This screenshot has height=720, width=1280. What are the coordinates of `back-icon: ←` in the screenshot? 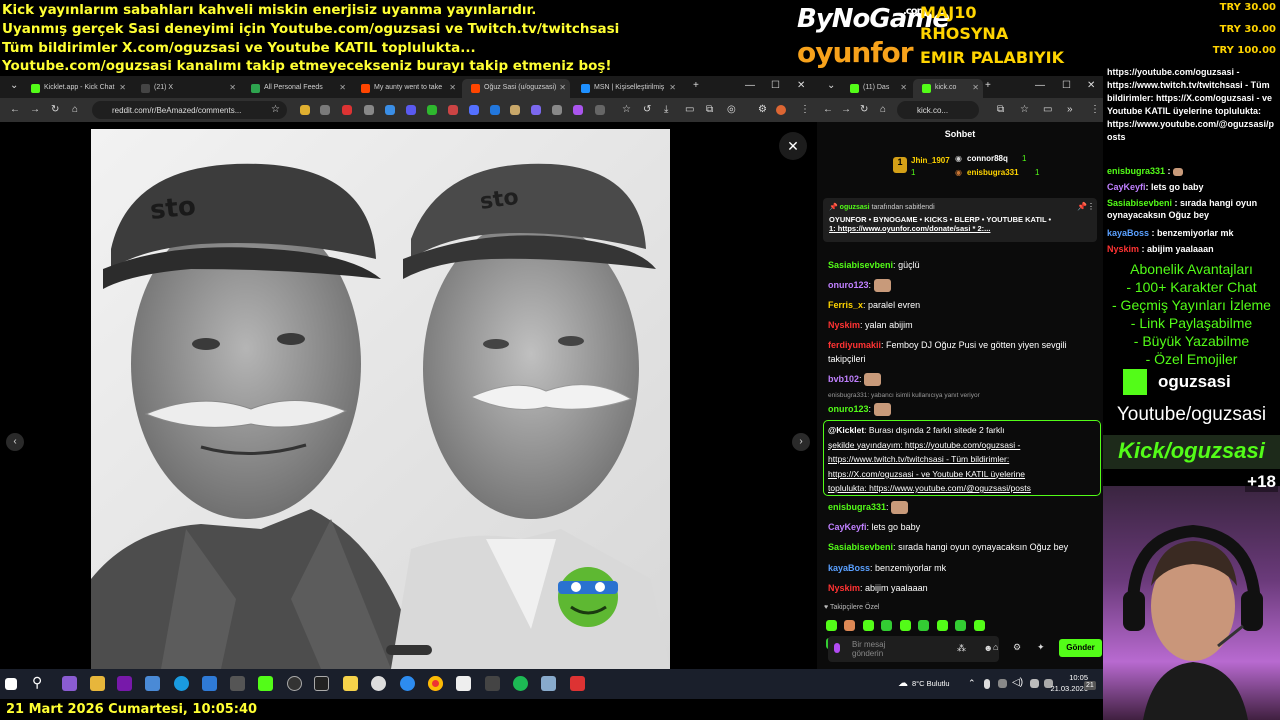 It's located at (15, 109).